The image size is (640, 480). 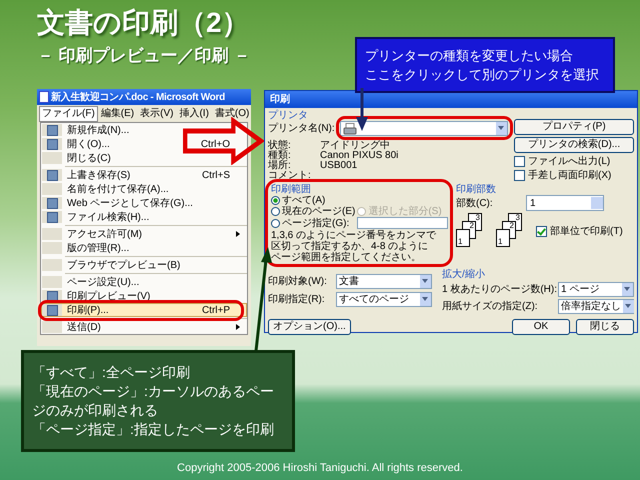 I want to click on callout-text: ここをクリックして別のプリンタを選択, so click(x=482, y=75).